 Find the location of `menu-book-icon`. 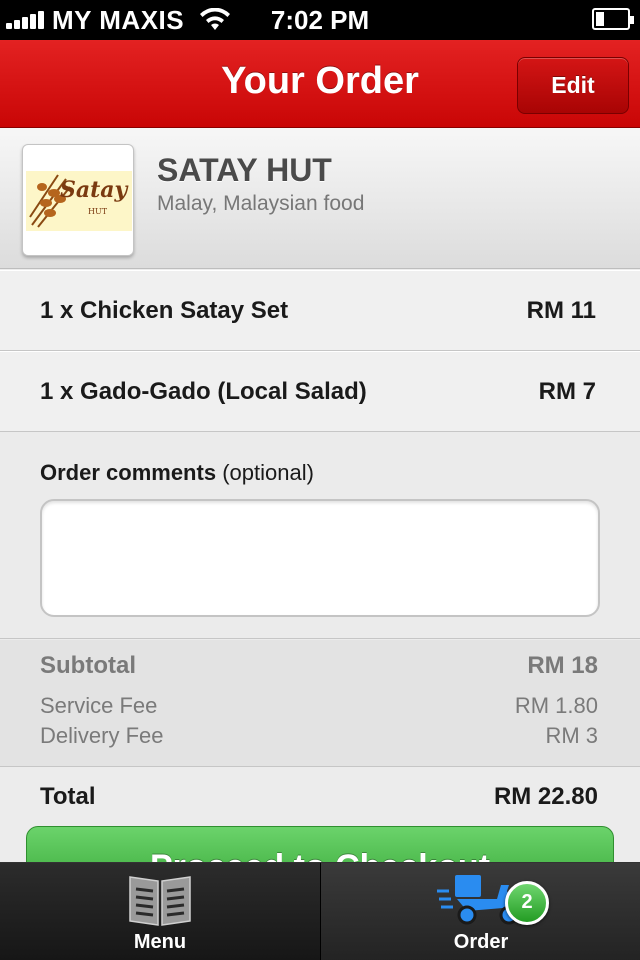

menu-book-icon is located at coordinates (160, 901).